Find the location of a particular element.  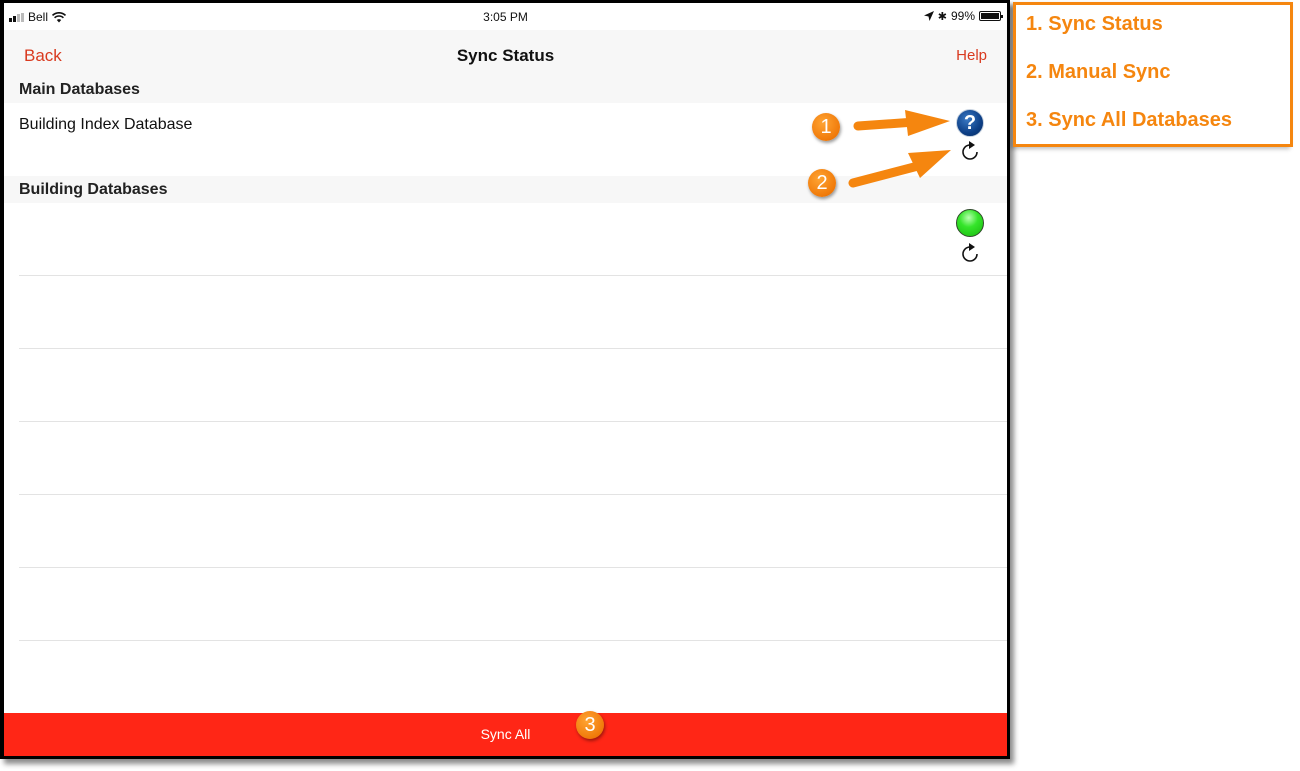

database-name: Building Index Database is located at coordinates (106, 124).